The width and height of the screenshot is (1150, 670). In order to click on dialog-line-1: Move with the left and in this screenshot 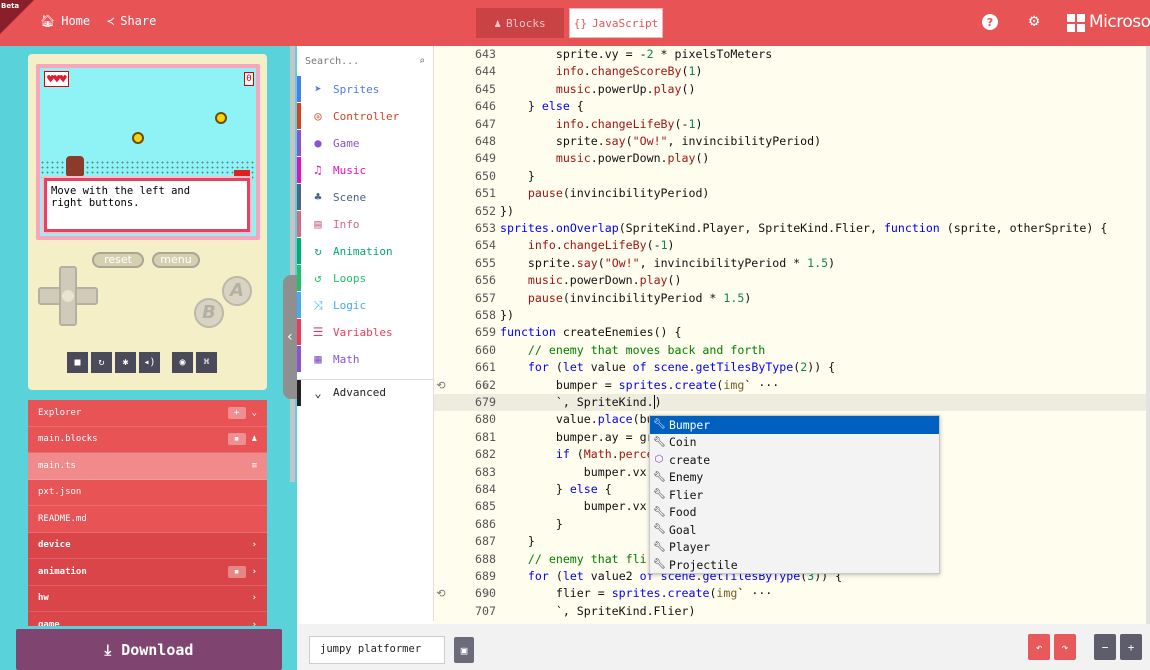, I will do `click(121, 191)`.